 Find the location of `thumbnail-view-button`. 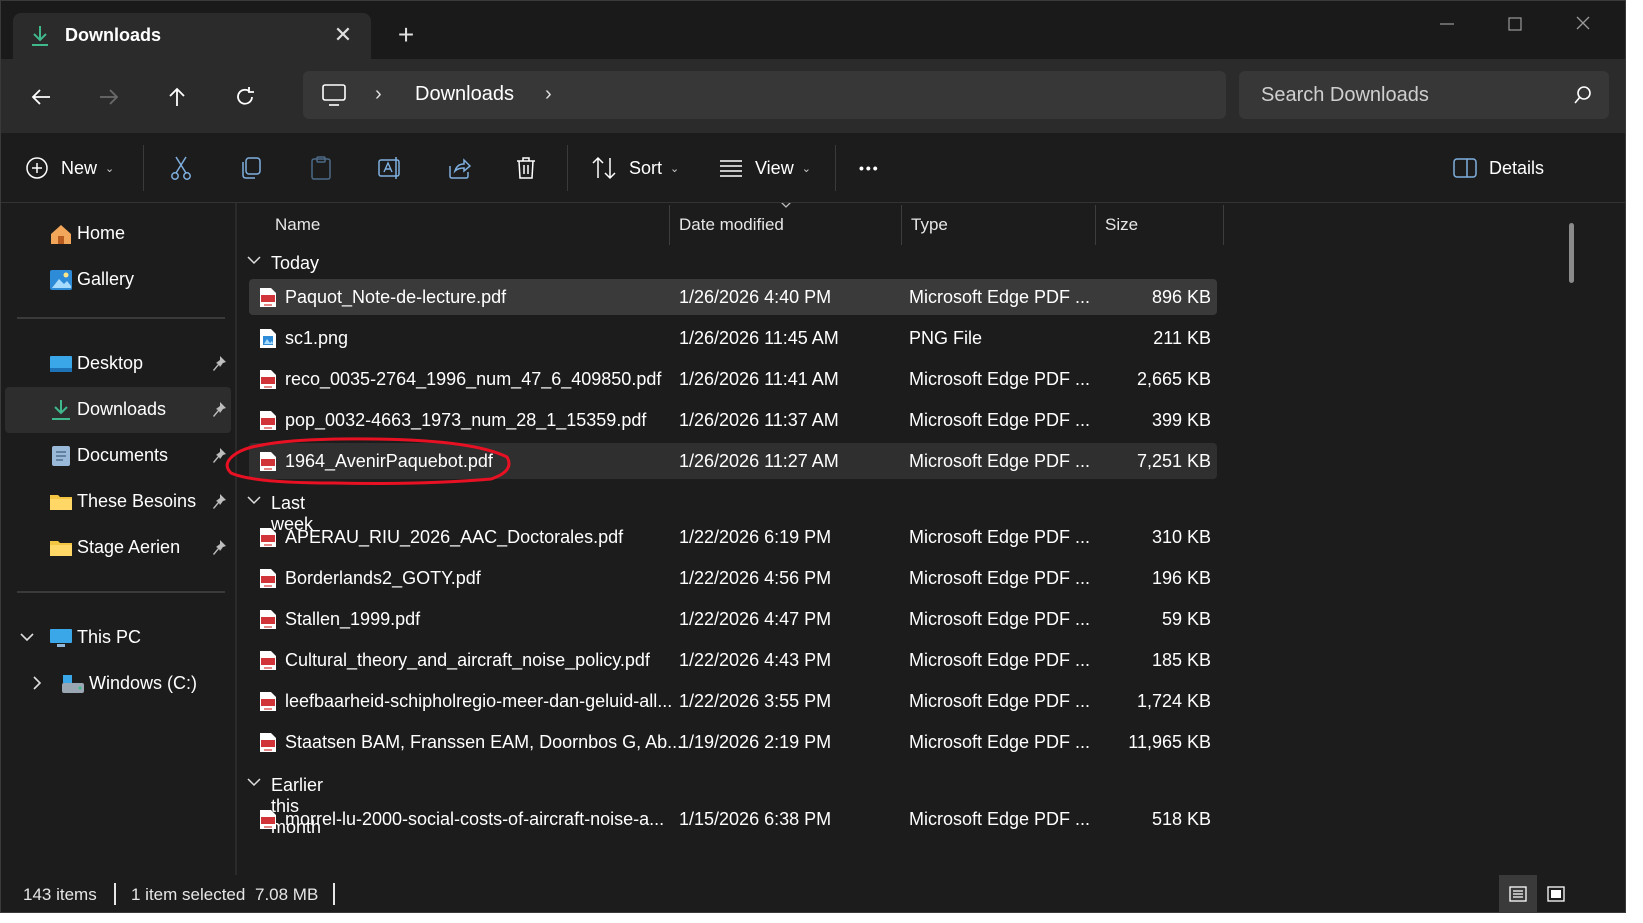

thumbnail-view-button is located at coordinates (1556, 893).